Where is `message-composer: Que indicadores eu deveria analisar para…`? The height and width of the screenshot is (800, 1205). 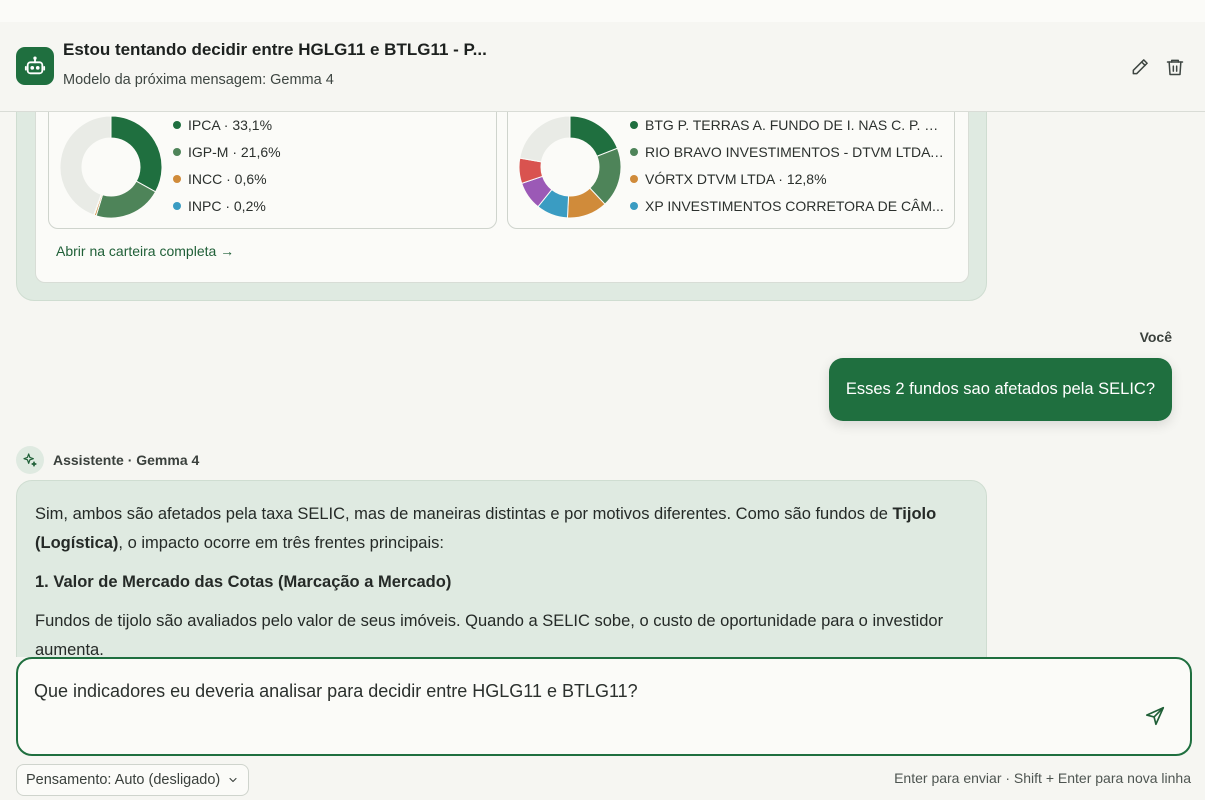
message-composer: Que indicadores eu deveria analisar para… is located at coordinates (604, 706).